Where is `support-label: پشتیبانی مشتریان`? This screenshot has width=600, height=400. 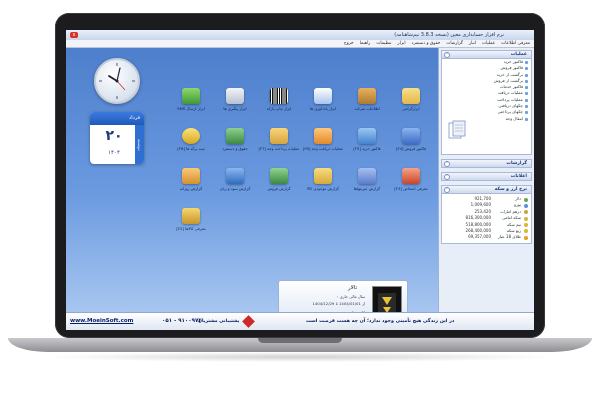 support-label: پشتیبانی مشتریان is located at coordinates (219, 321).